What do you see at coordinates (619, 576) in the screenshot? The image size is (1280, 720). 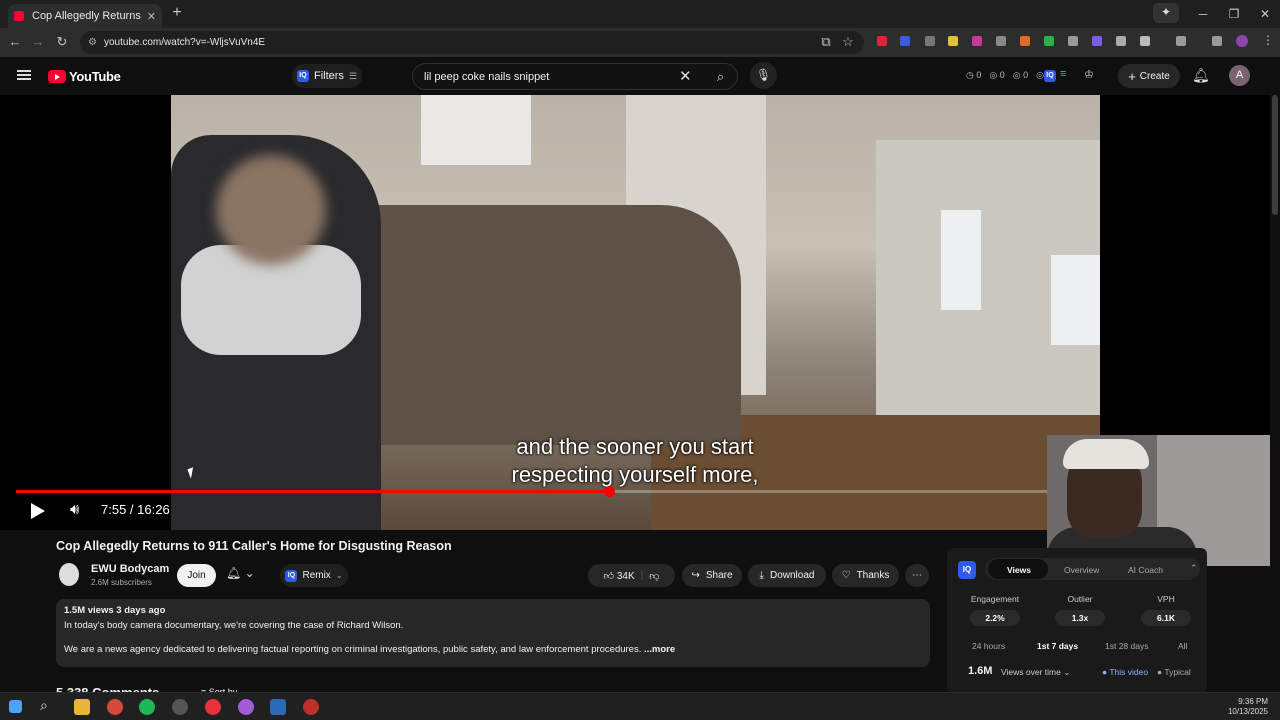 I see `like-button: 👍︎ 34K` at bounding box center [619, 576].